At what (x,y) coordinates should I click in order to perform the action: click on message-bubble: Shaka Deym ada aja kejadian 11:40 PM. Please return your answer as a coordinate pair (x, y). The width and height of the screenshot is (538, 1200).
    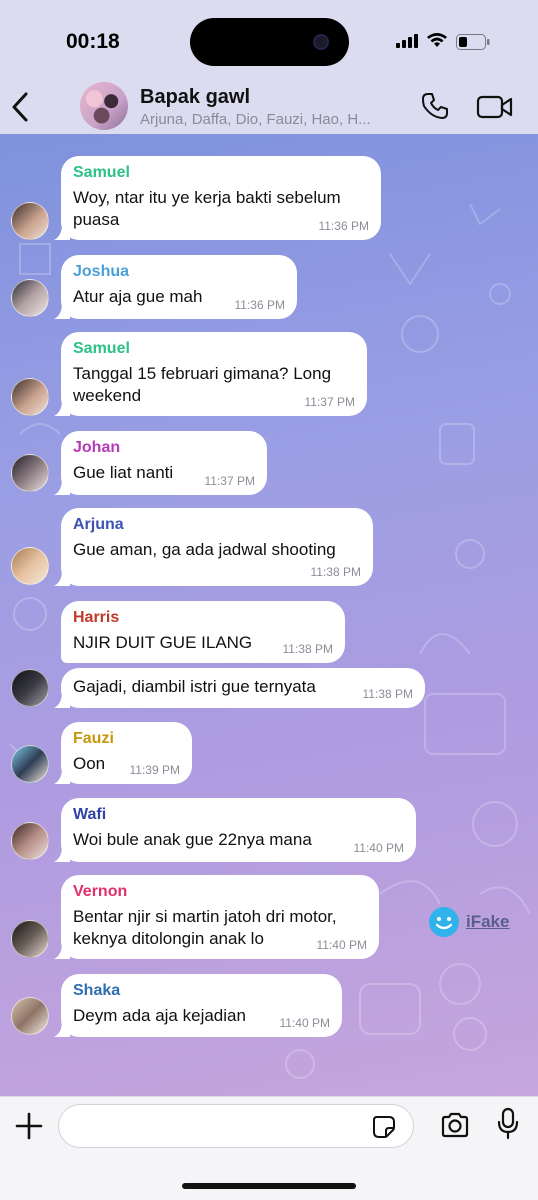
    Looking at the image, I should click on (198, 1005).